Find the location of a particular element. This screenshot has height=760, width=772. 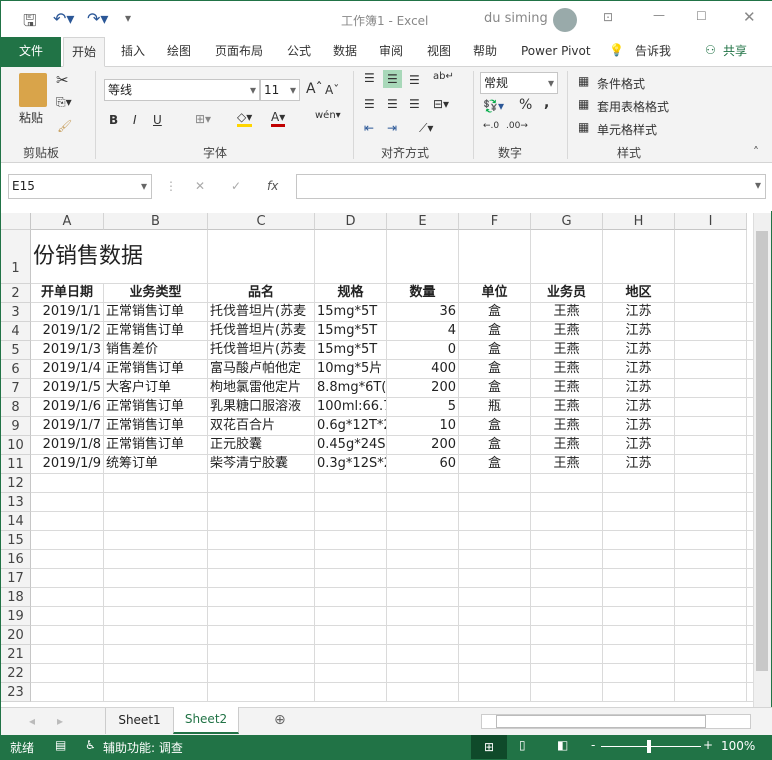

data-cell: 2019/1/5 is located at coordinates (67, 388).